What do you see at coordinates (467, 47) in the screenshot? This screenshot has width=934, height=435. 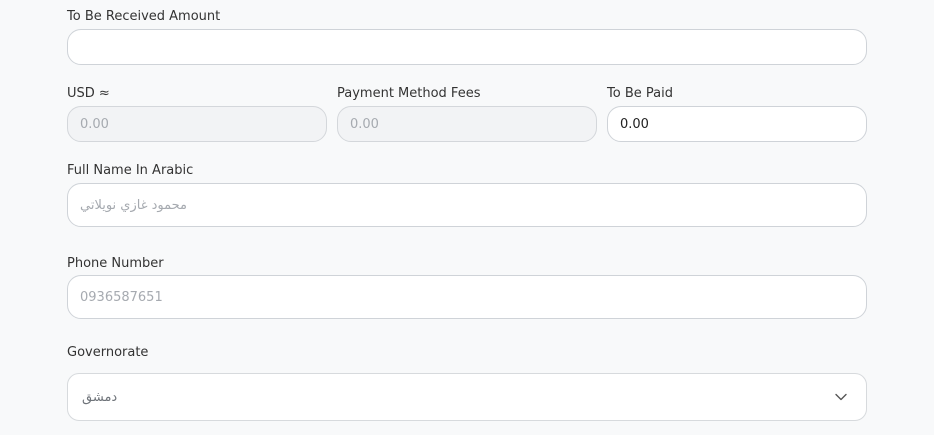 I see `received-amount-input` at bounding box center [467, 47].